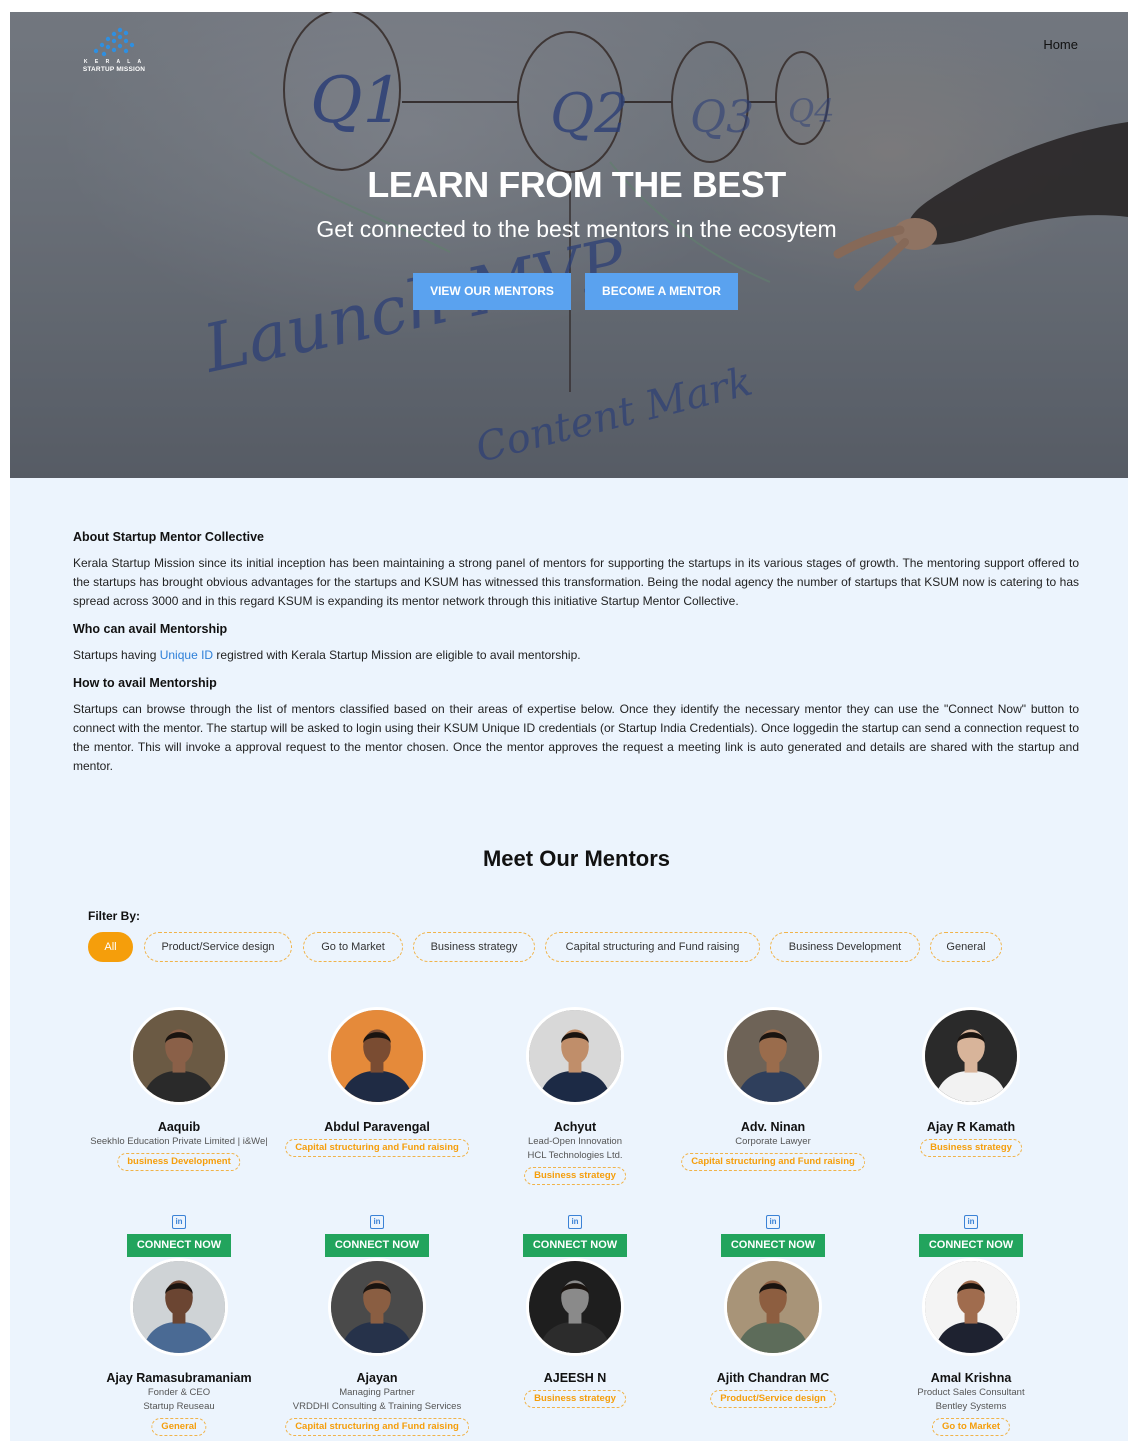 The image size is (1128, 1441). I want to click on how-to-avail-heading: How to avail Mentorship, so click(145, 683).